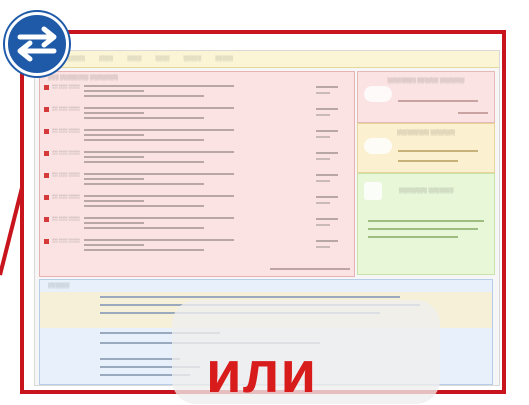 Image resolution: width=529 pixels, height=405 pixels. Describe the element at coordinates (37, 44) in the screenshot. I see `swap-arrows-icon` at that location.